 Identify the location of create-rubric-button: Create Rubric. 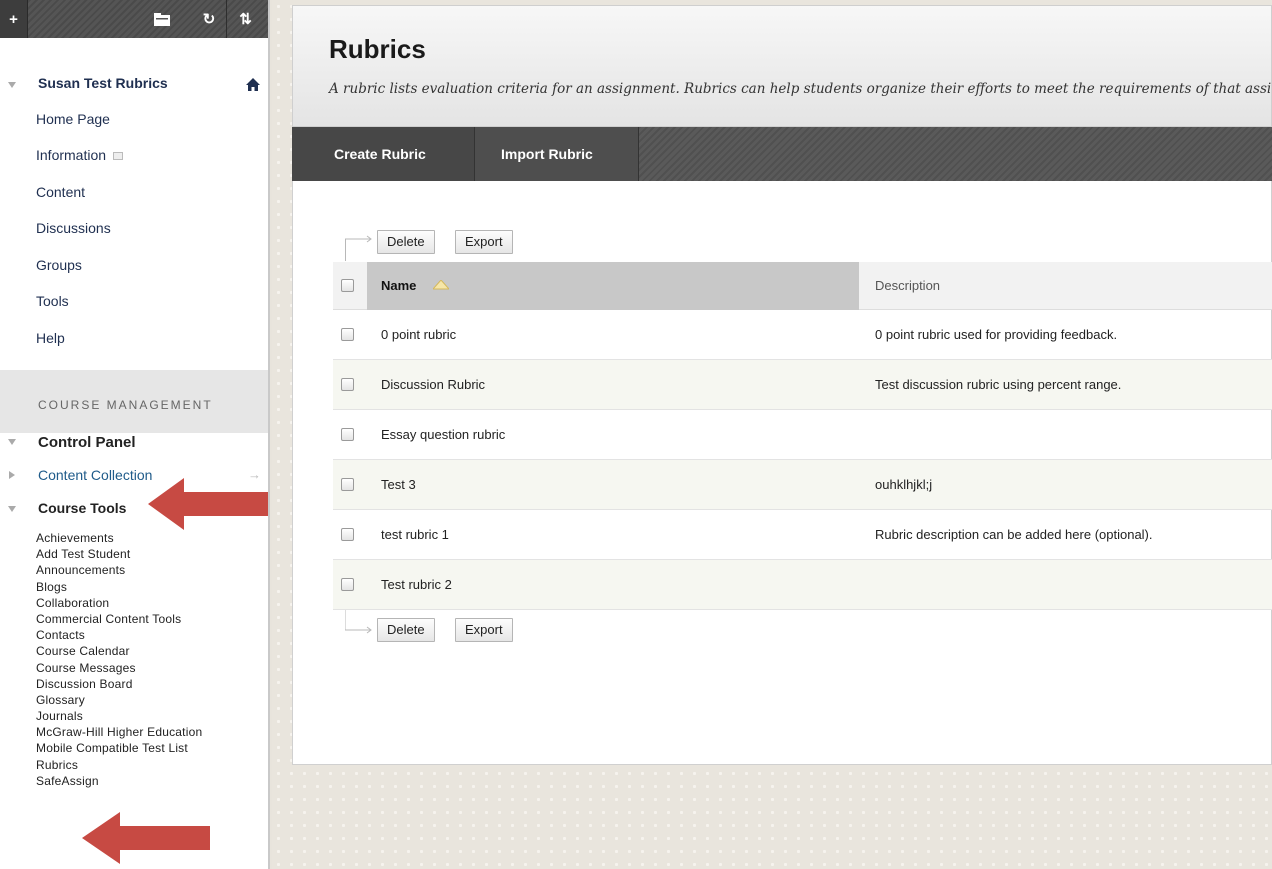
(383, 154).